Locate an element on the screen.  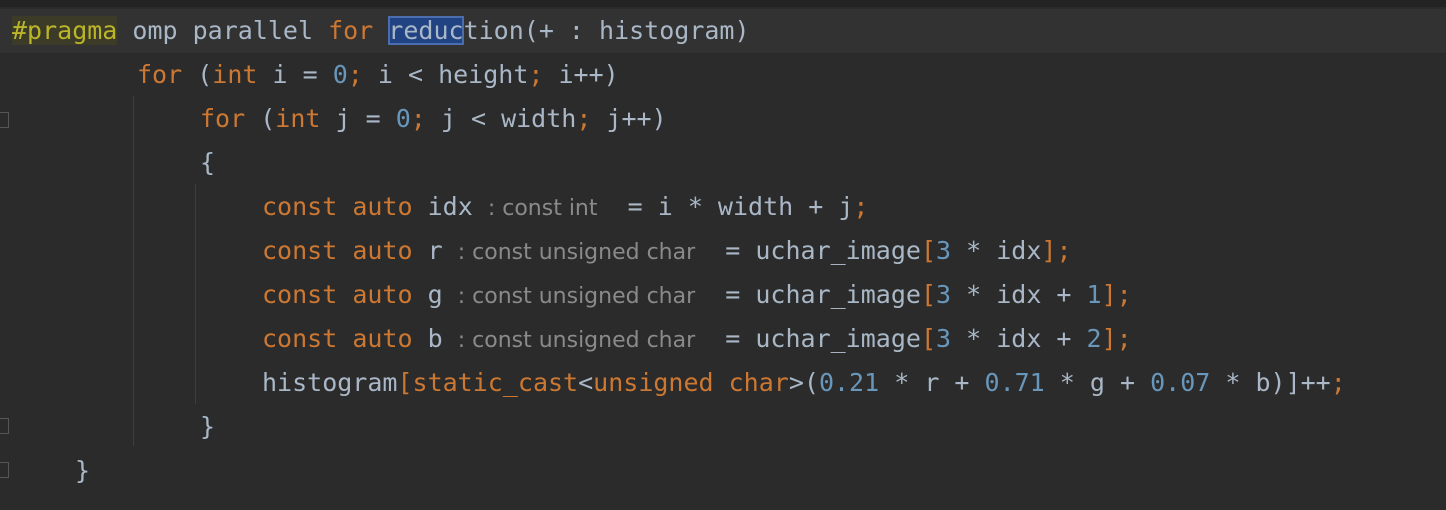
selected-text: reduc is located at coordinates (426, 30).